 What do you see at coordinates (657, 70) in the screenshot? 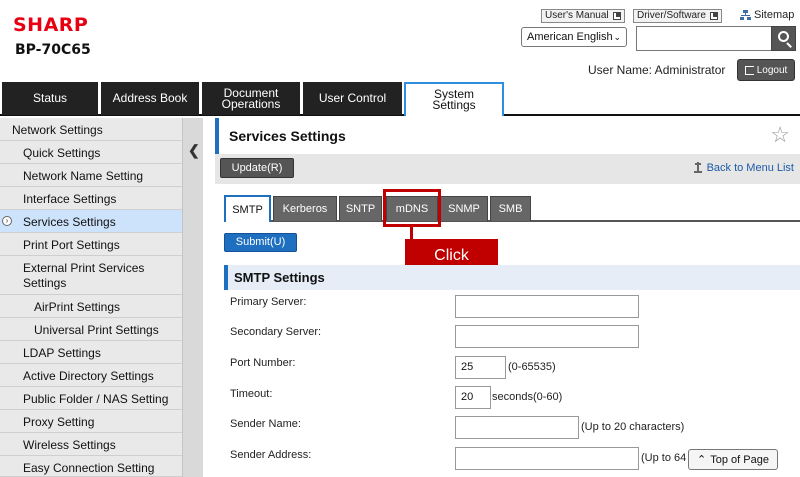
I see `user-name: User Name: Administrator` at bounding box center [657, 70].